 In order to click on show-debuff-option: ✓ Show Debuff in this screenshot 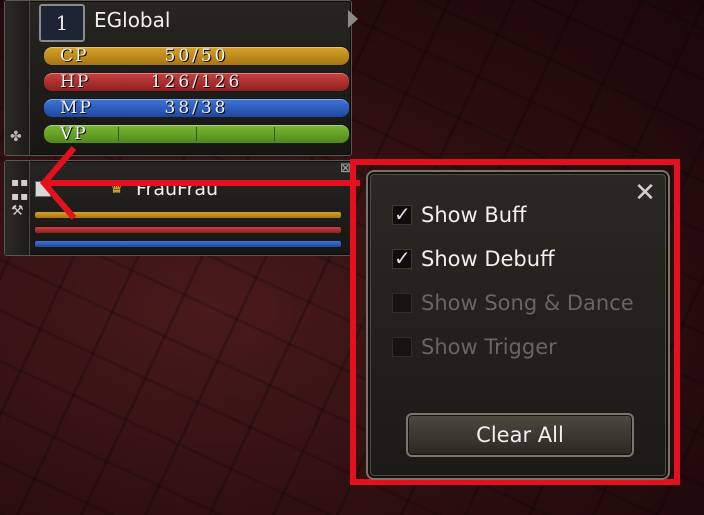, I will do `click(473, 259)`.